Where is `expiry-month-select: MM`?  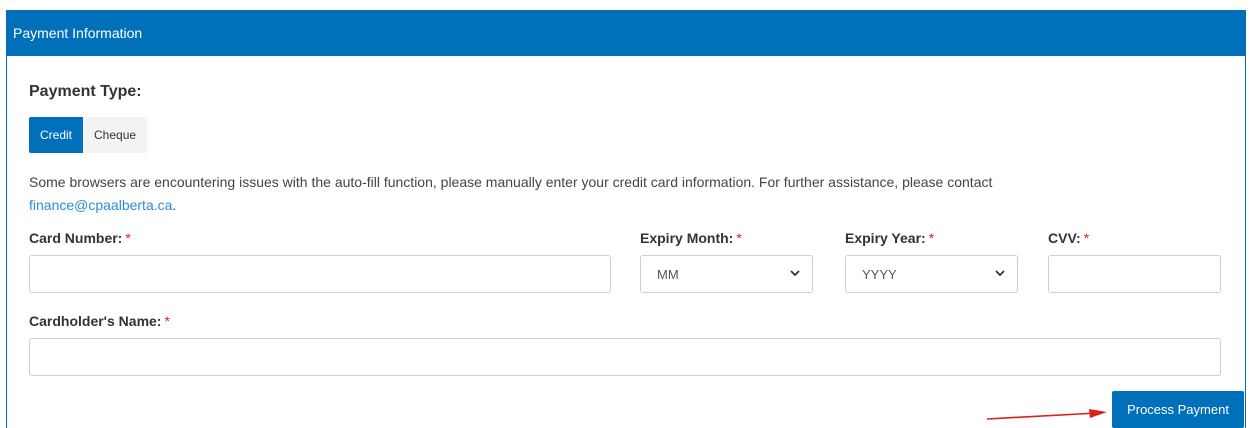
expiry-month-select: MM is located at coordinates (726, 274).